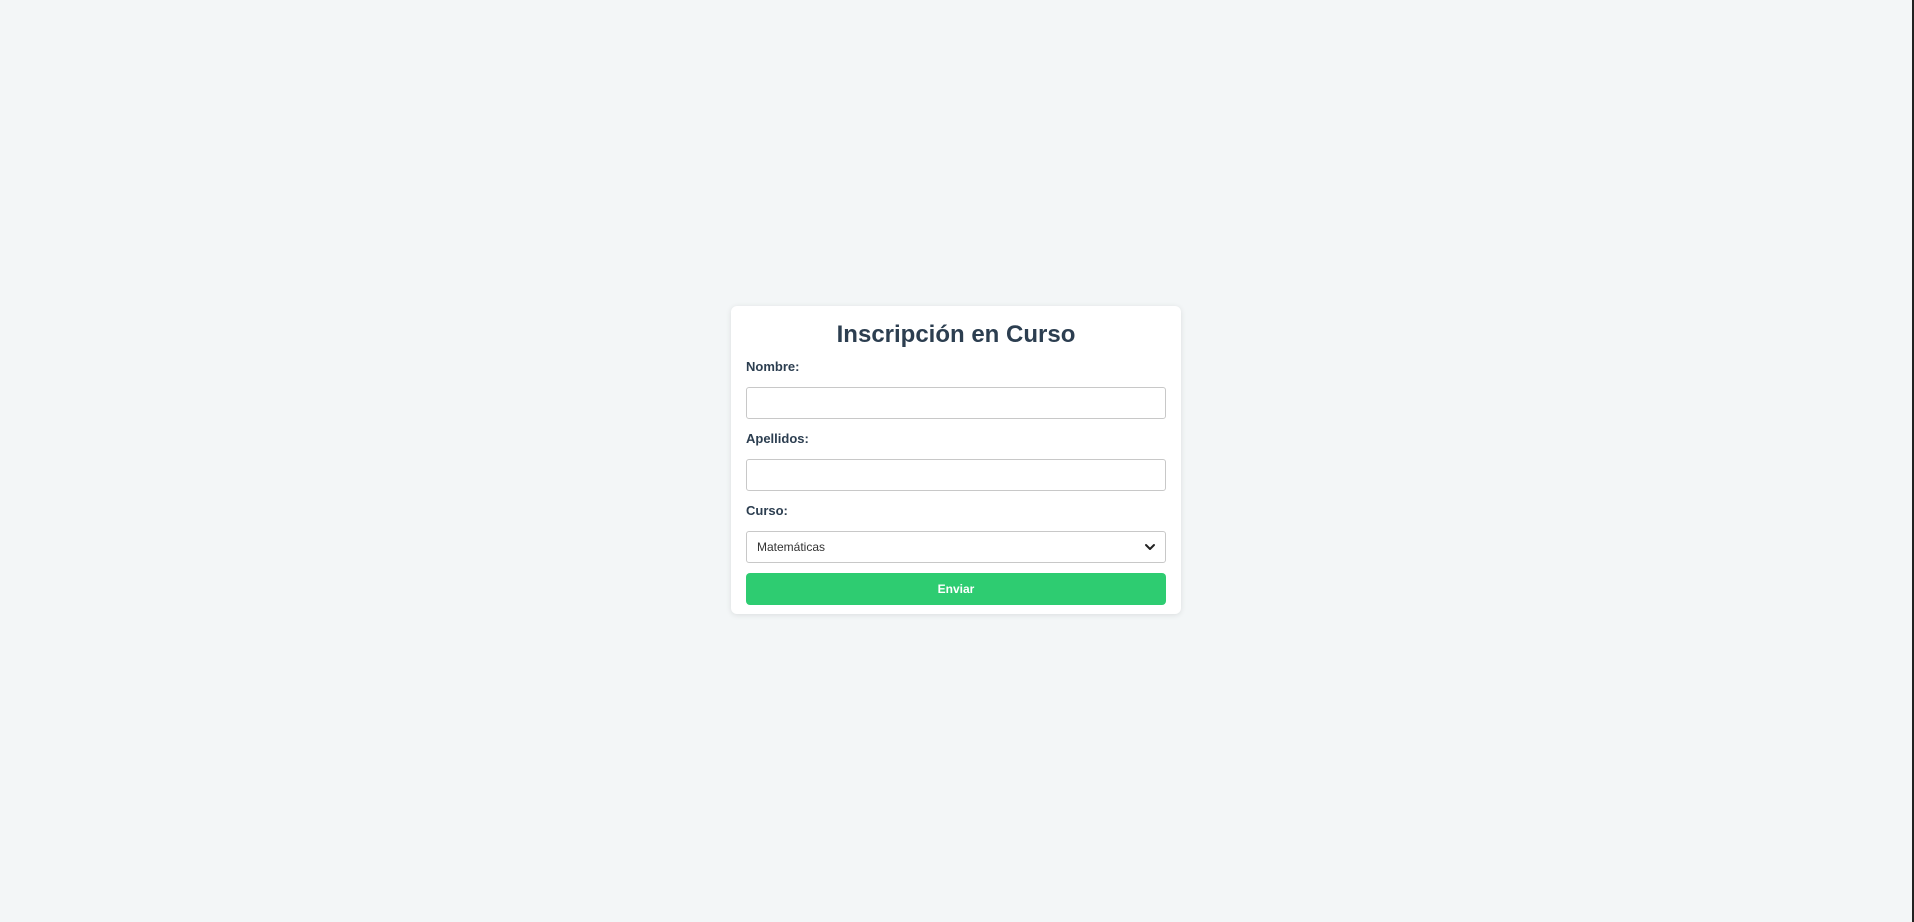  I want to click on curso-selected-value: Matemáticas, so click(791, 547).